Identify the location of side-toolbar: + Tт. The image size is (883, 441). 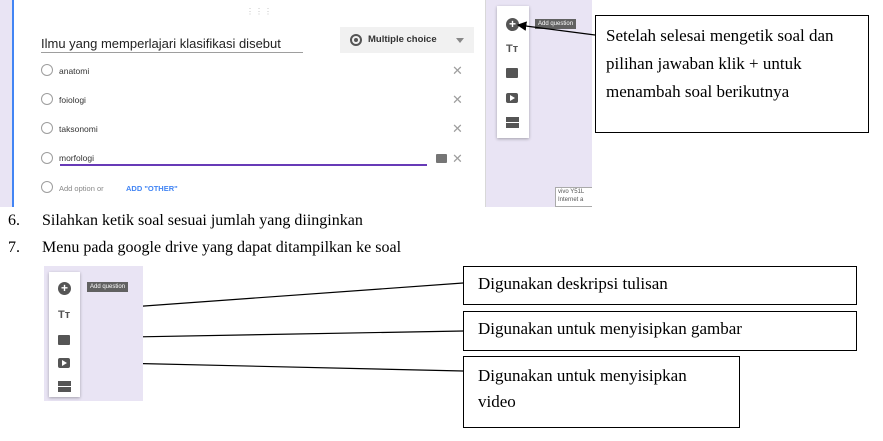
(64, 334).